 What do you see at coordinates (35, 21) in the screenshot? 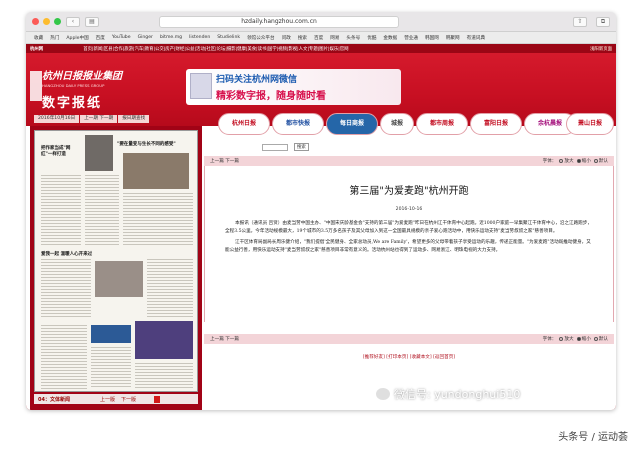
I see `close-window-button` at bounding box center [35, 21].